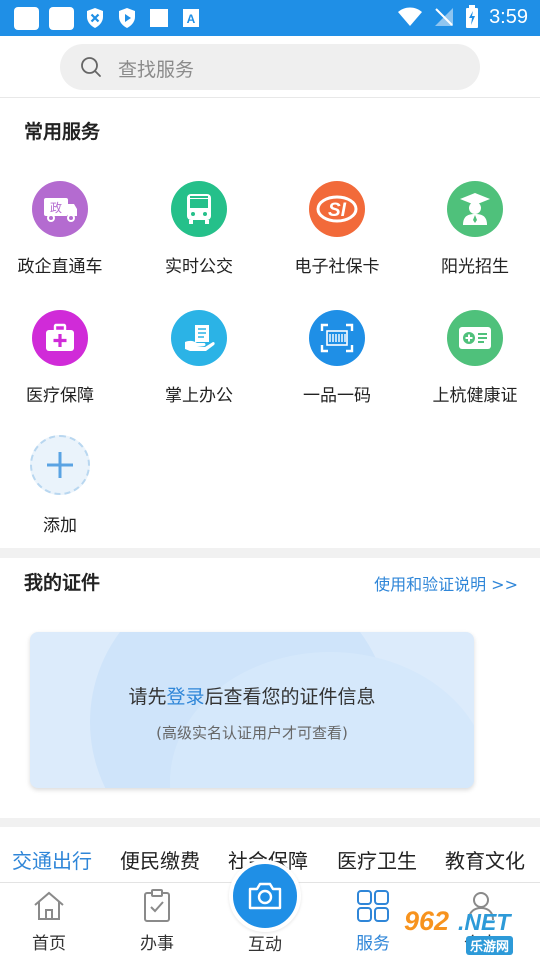 This screenshot has width=540, height=960. I want to click on category-tab-education: 教育文化, so click(485, 859).